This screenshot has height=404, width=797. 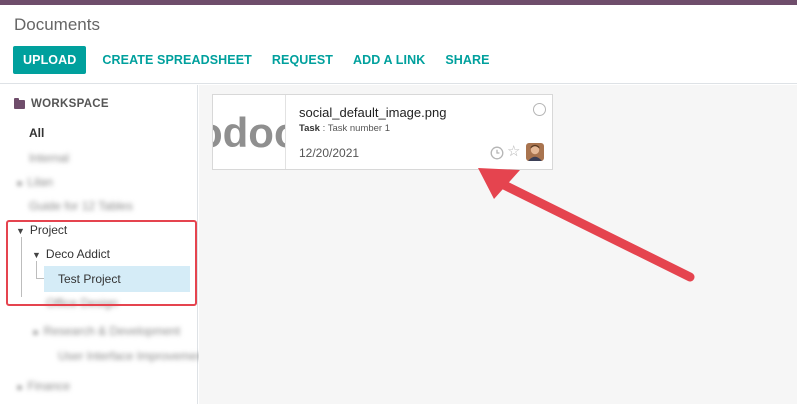 I want to click on sidebar-item-ui-improvements: User Interface Improvements, so click(x=135, y=356).